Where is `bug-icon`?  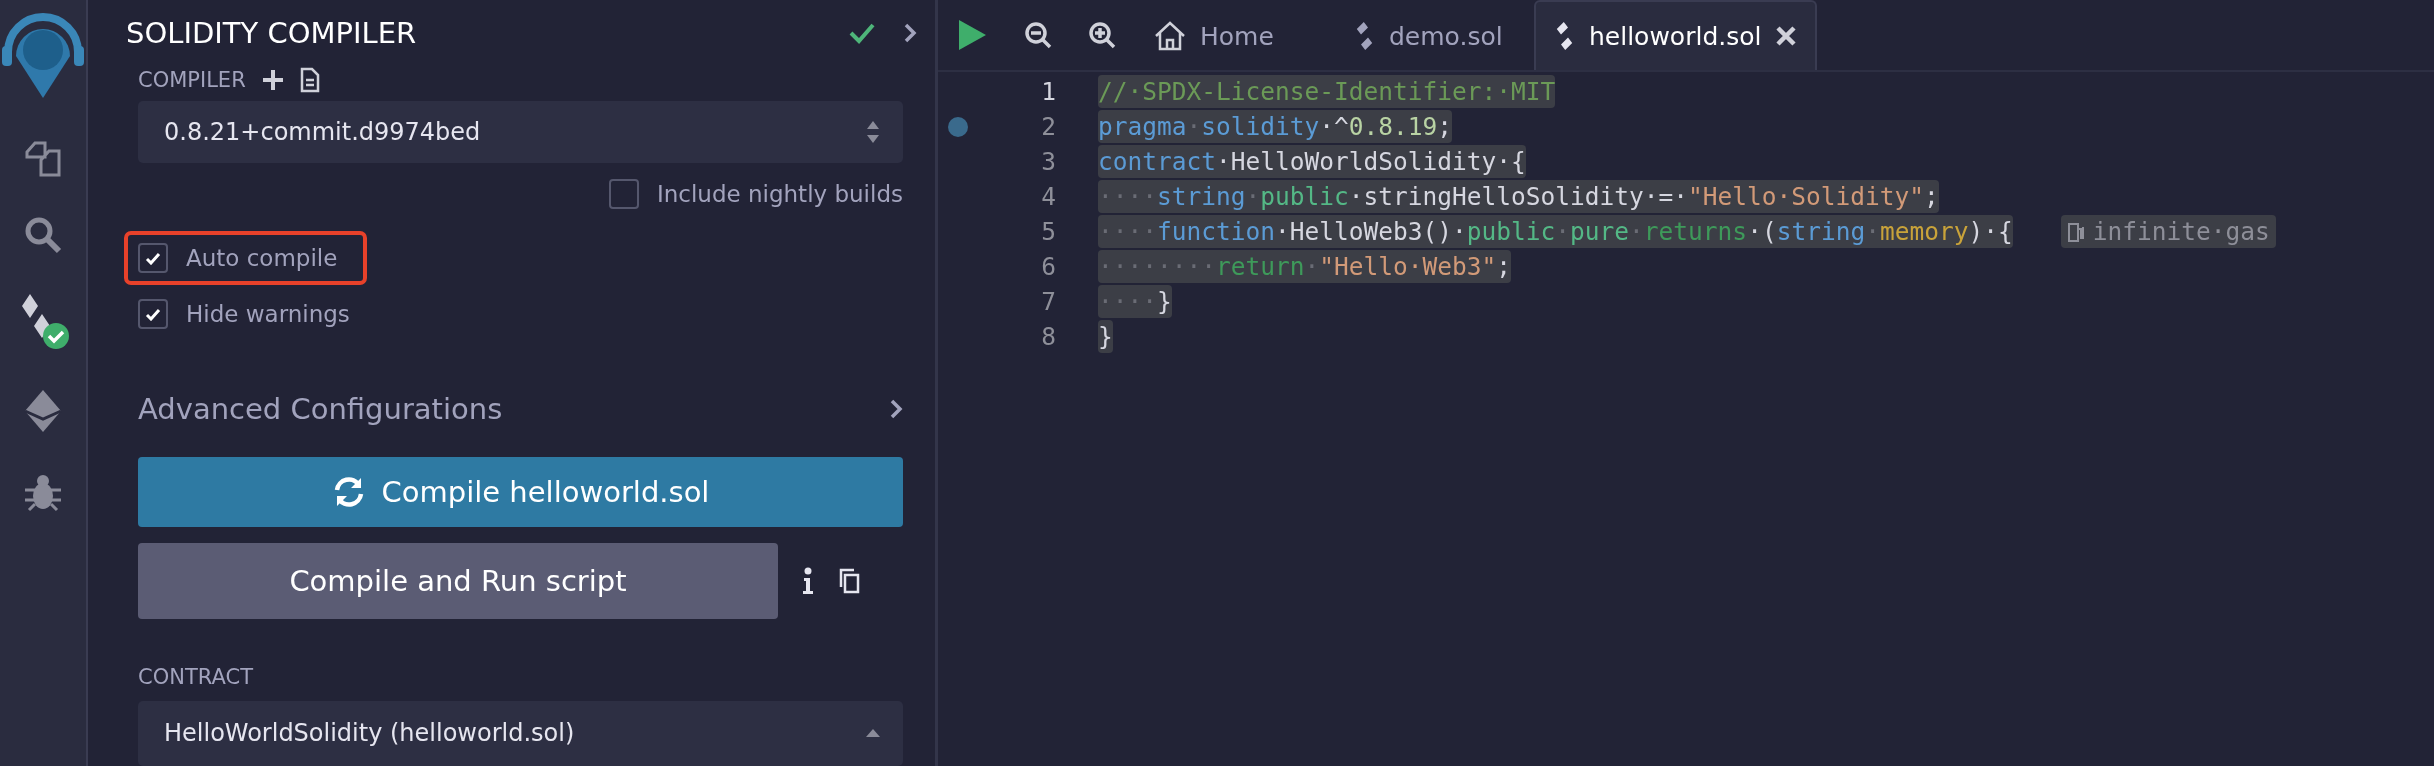
bug-icon is located at coordinates (43, 492).